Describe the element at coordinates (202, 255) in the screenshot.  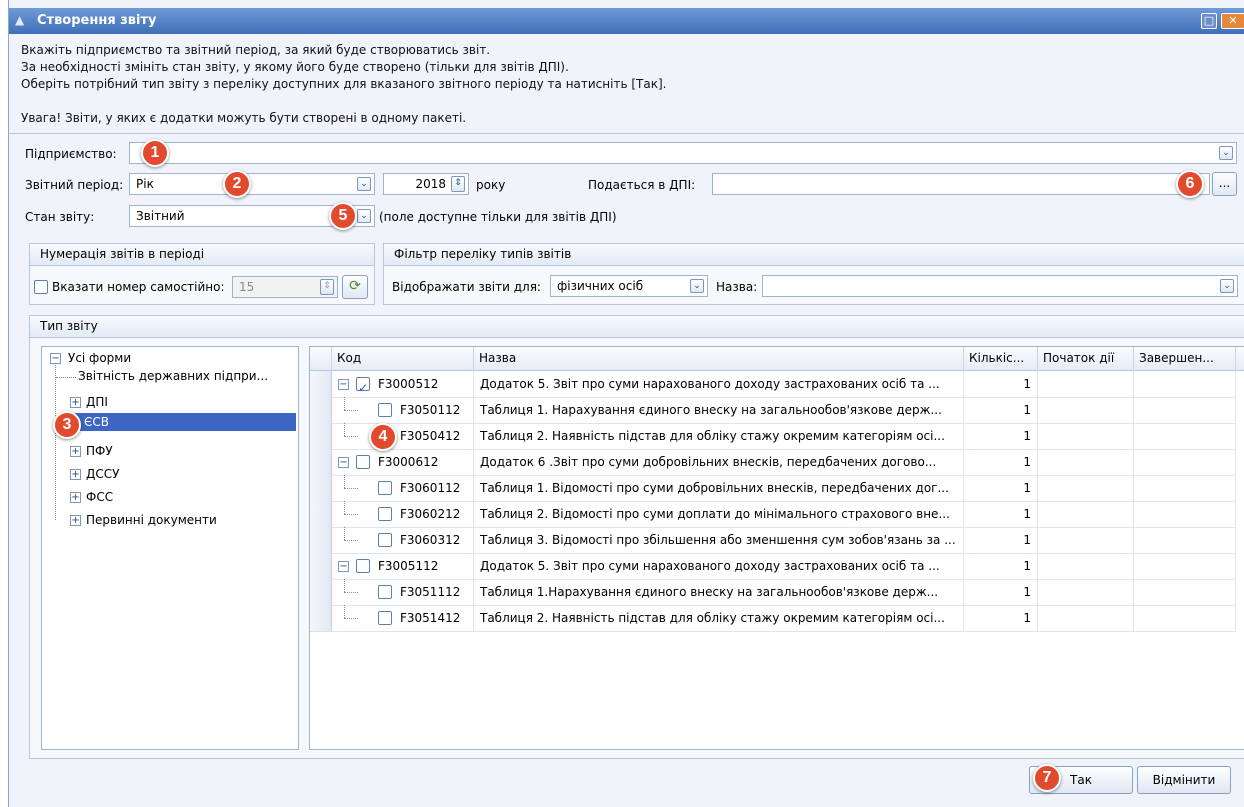
I see `numbering-title: Нумерація звітів в періоді` at that location.